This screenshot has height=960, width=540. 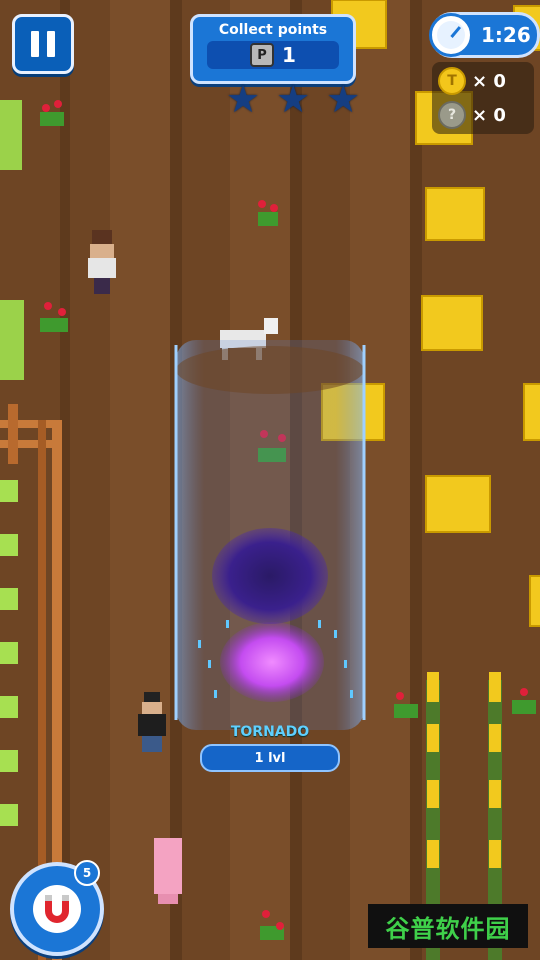 What do you see at coordinates (483, 98) in the screenshot?
I see `collectibles-counter: T × 0 ? × 0` at bounding box center [483, 98].